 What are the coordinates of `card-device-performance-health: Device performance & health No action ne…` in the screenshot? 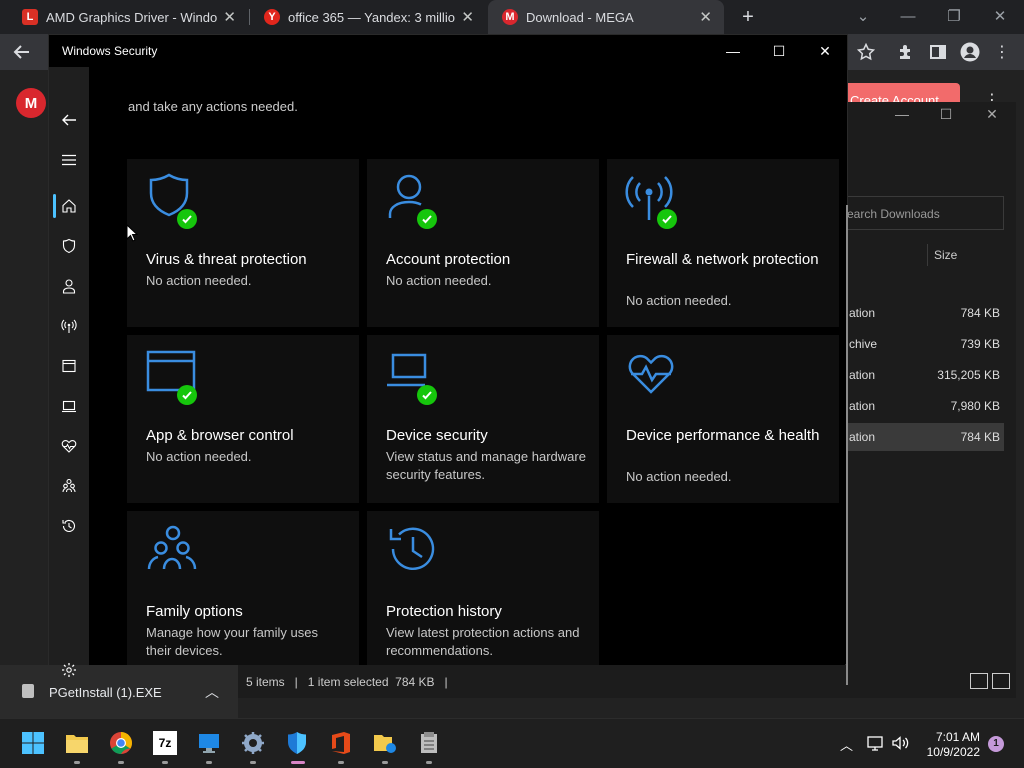 It's located at (723, 419).